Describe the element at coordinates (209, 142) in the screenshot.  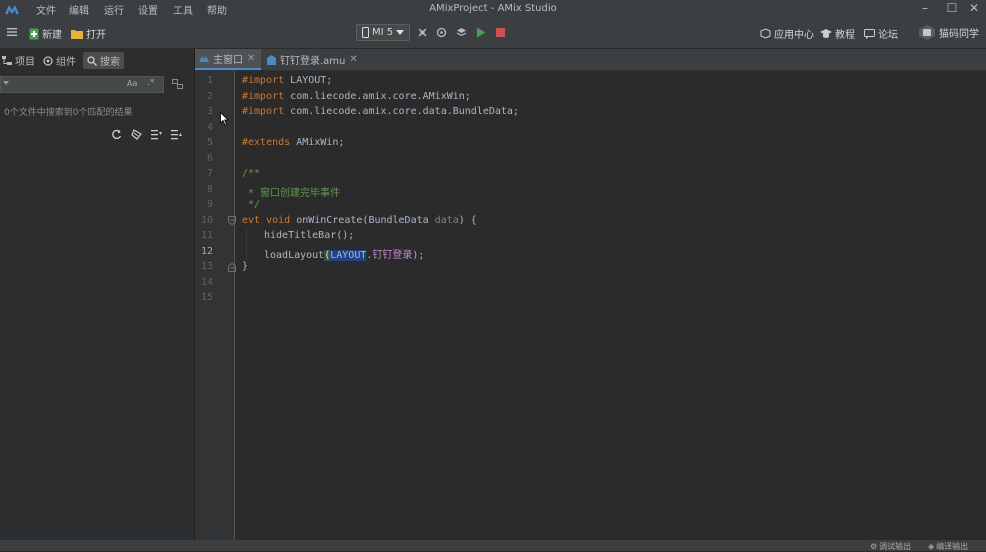
I see `line-number: 5` at that location.